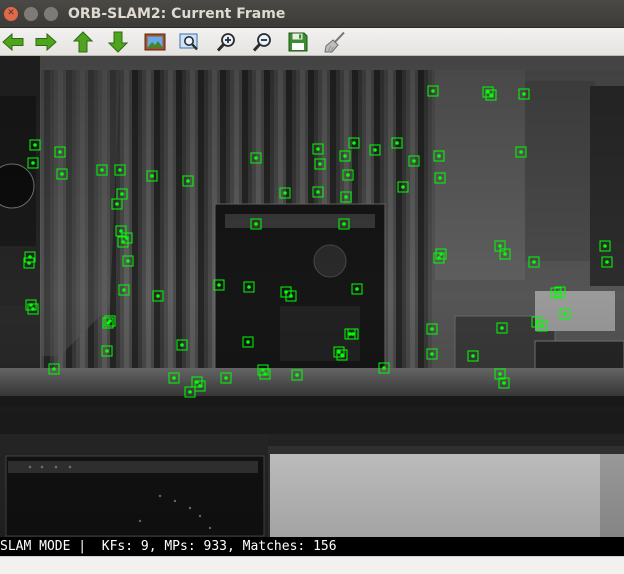 This screenshot has height=574, width=624. I want to click on edit-image-button, so click(155, 42).